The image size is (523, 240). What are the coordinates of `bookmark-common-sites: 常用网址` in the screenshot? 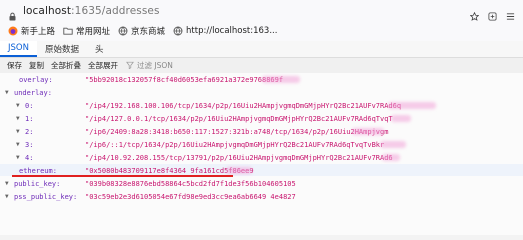 It's located at (86, 31).